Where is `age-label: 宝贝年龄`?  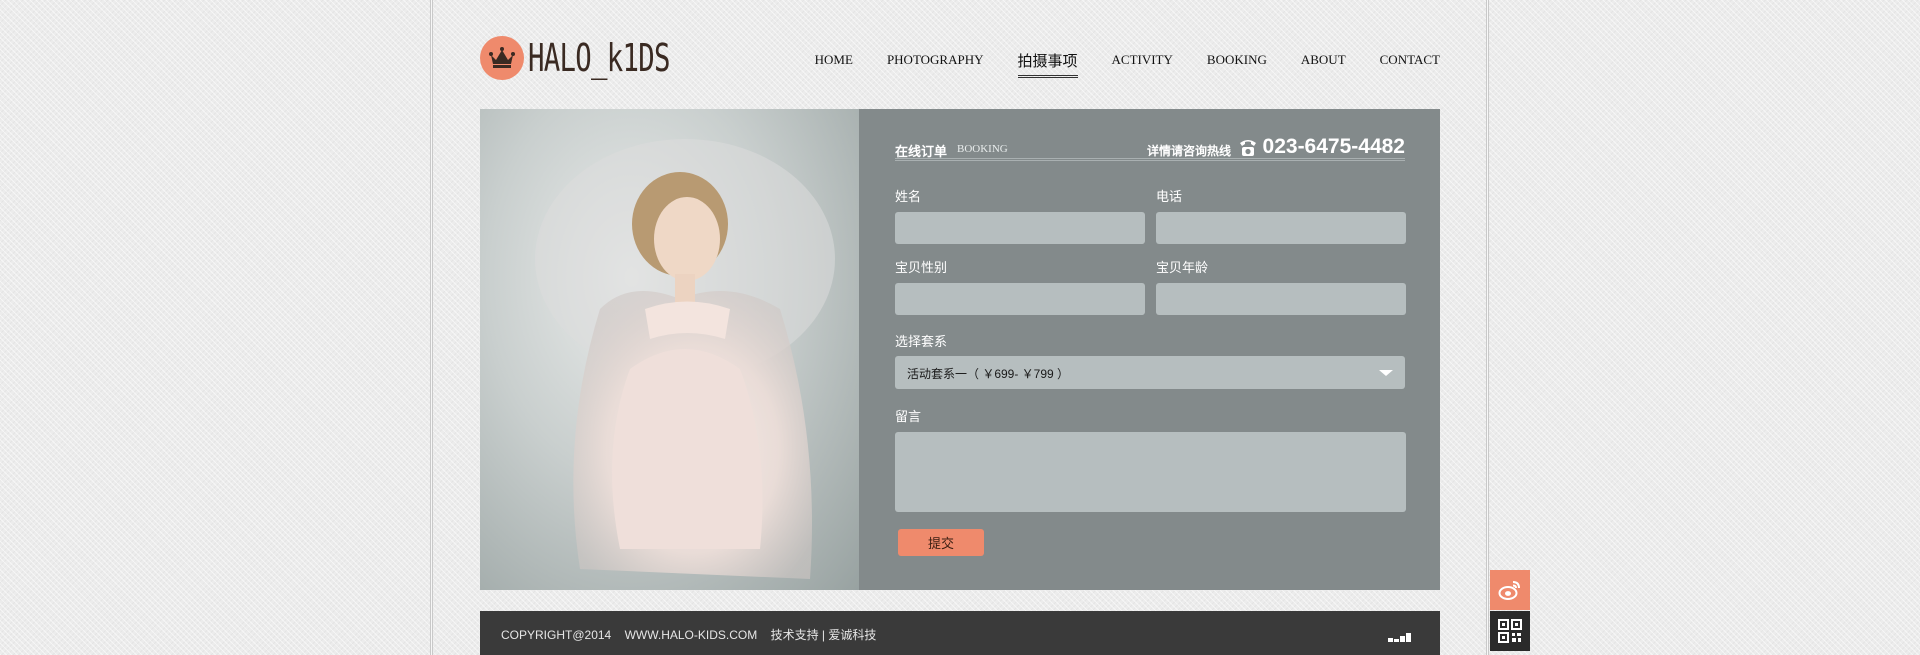 age-label: 宝贝年龄 is located at coordinates (1182, 267).